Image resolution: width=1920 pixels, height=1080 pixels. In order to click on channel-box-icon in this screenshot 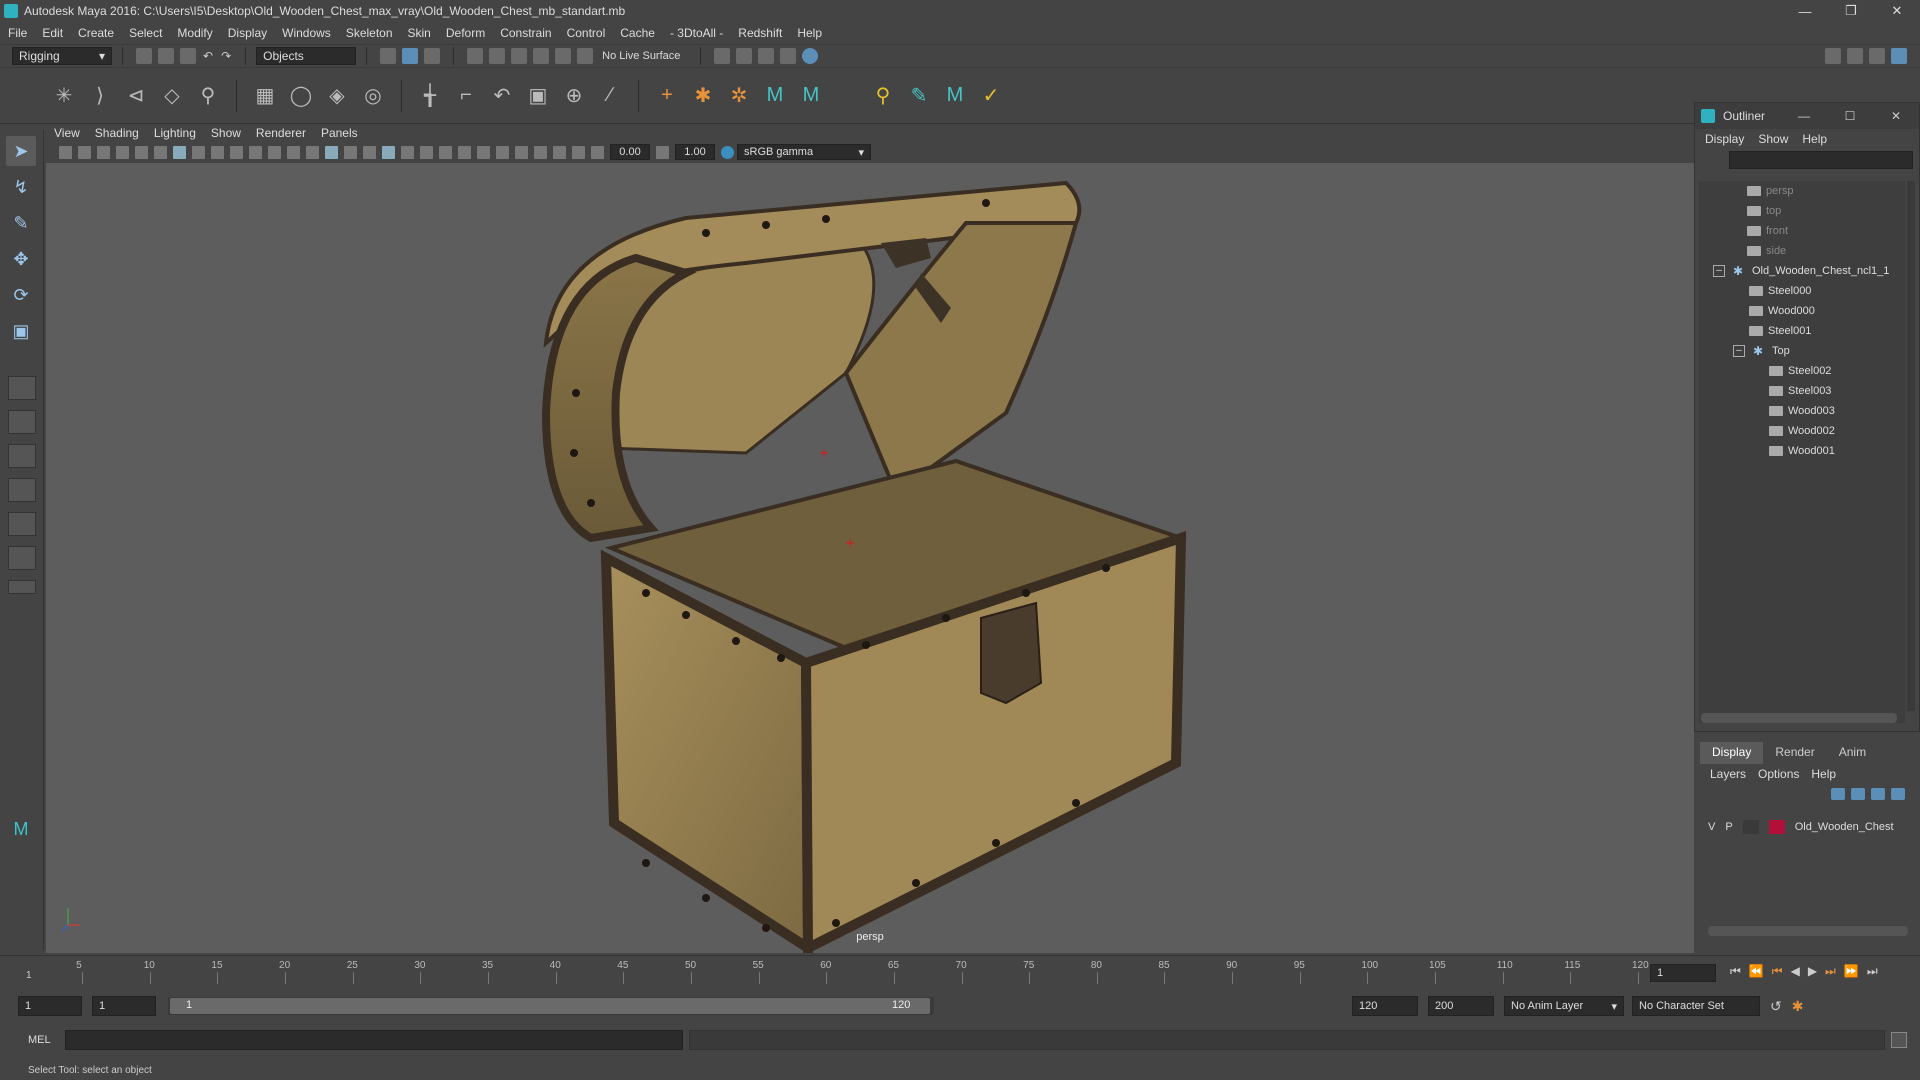, I will do `click(1899, 56)`.